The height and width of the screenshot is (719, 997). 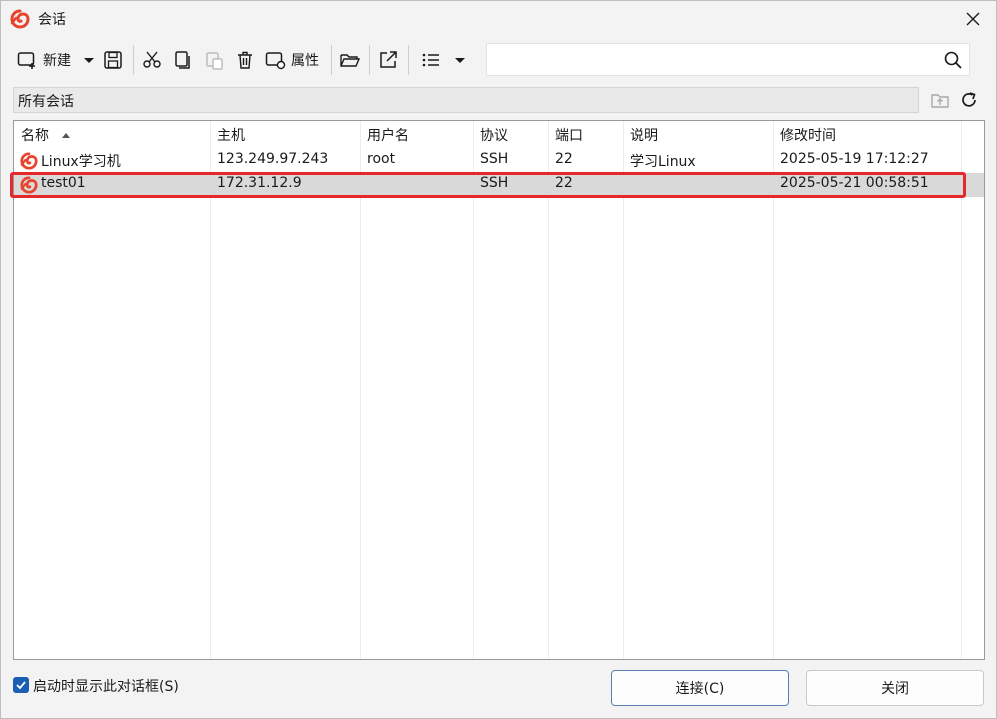 I want to click on export-button, so click(x=388, y=60).